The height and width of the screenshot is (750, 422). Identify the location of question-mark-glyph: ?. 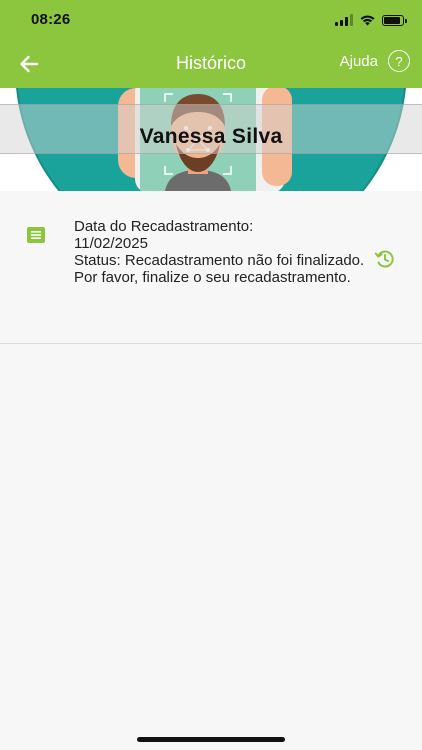
(399, 61).